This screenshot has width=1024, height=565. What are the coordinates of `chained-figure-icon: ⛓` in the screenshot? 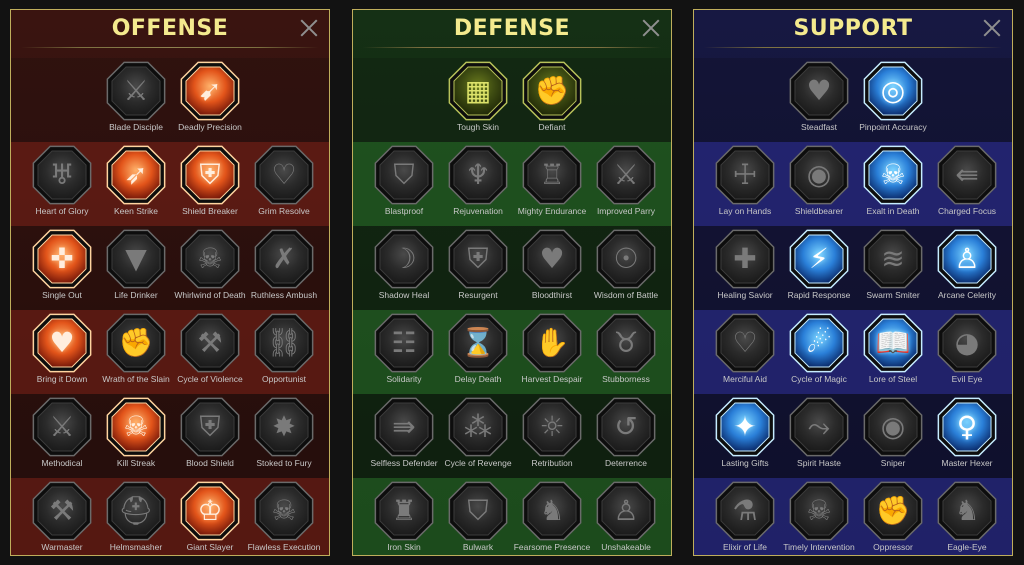 It's located at (284, 342).